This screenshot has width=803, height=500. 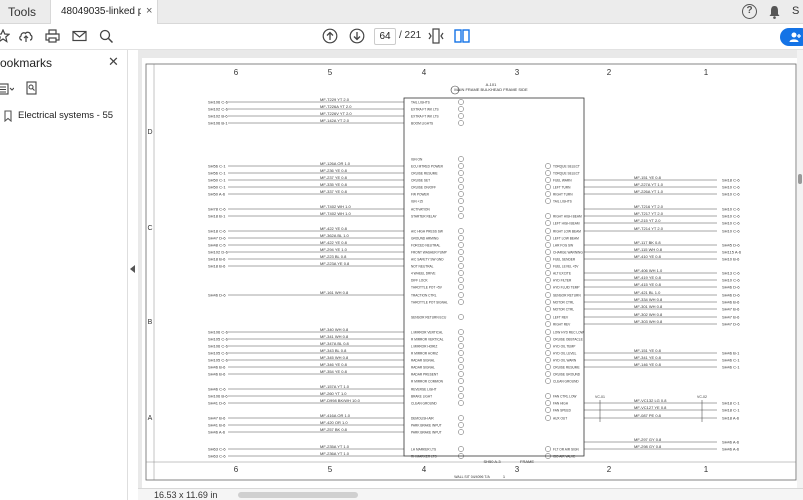 What do you see at coordinates (731, 353) in the screenshot?
I see `right-sheet-ref: SH46 B-1` at bounding box center [731, 353].